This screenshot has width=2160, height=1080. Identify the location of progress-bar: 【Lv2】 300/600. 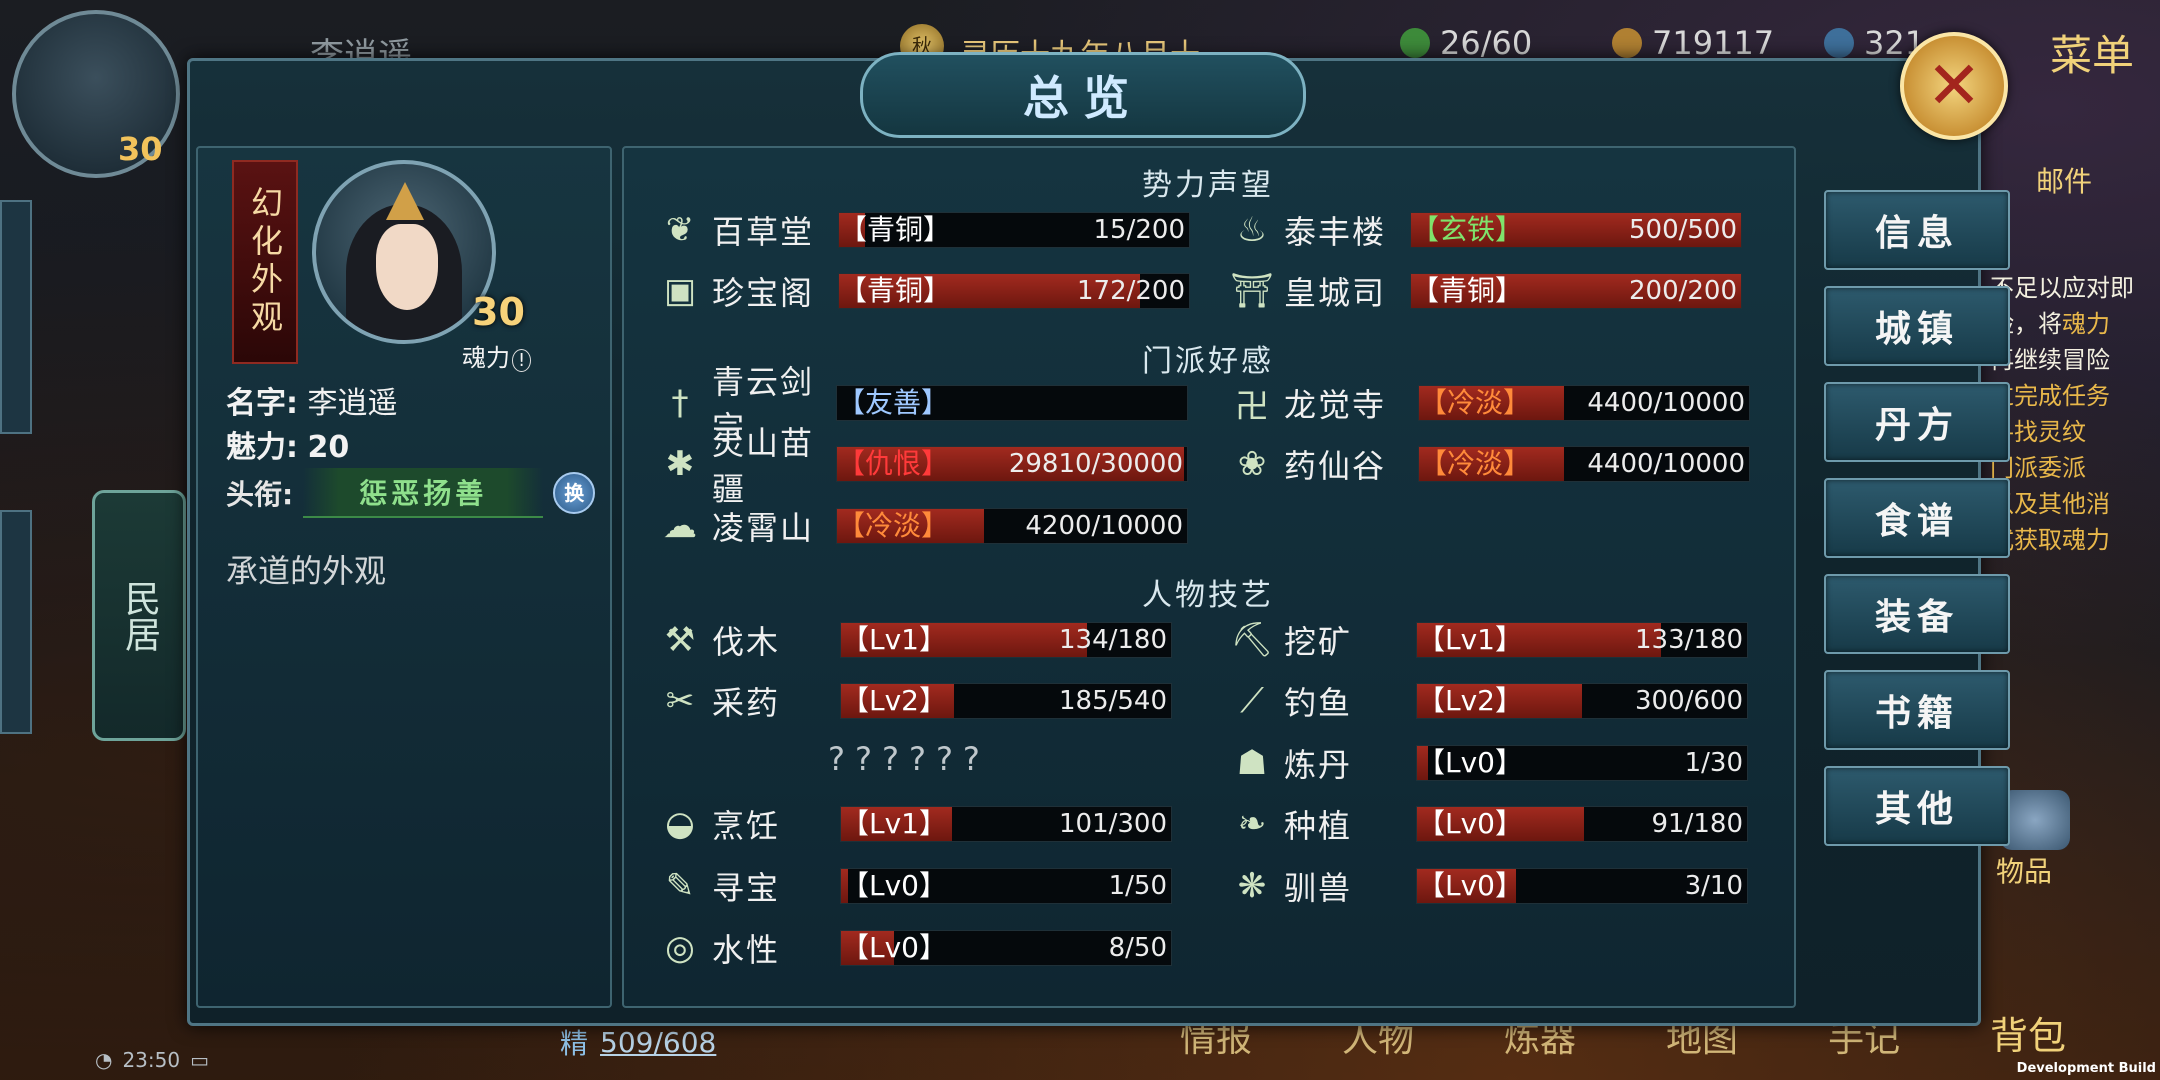
(1582, 701).